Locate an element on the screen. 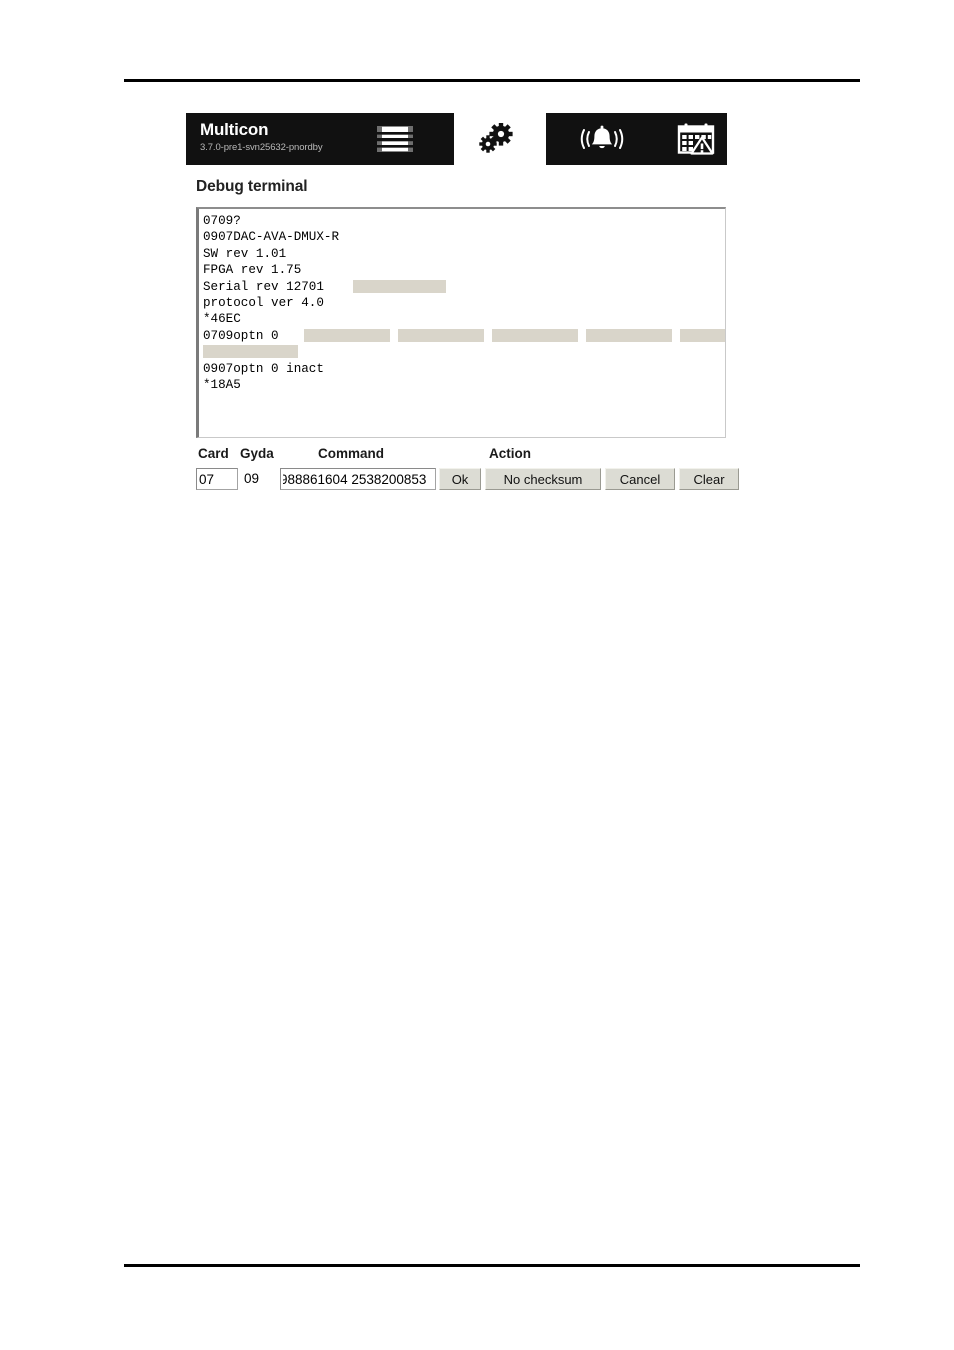 This screenshot has height=1350, width=954. ringing-bell-alarm-icon is located at coordinates (602, 139).